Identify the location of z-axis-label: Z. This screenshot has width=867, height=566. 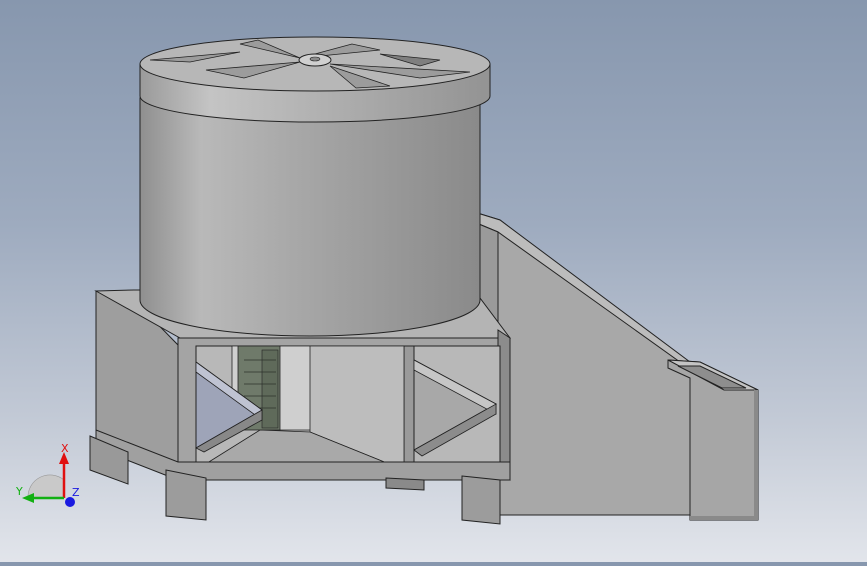
(76, 492).